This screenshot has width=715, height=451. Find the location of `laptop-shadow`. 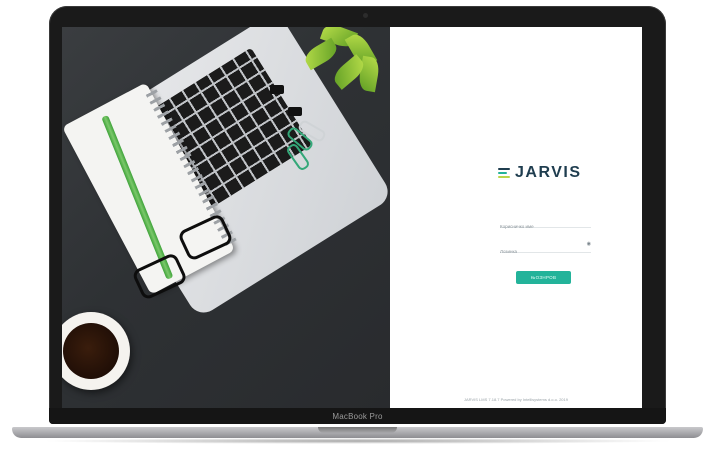

laptop-shadow is located at coordinates (357, 441).